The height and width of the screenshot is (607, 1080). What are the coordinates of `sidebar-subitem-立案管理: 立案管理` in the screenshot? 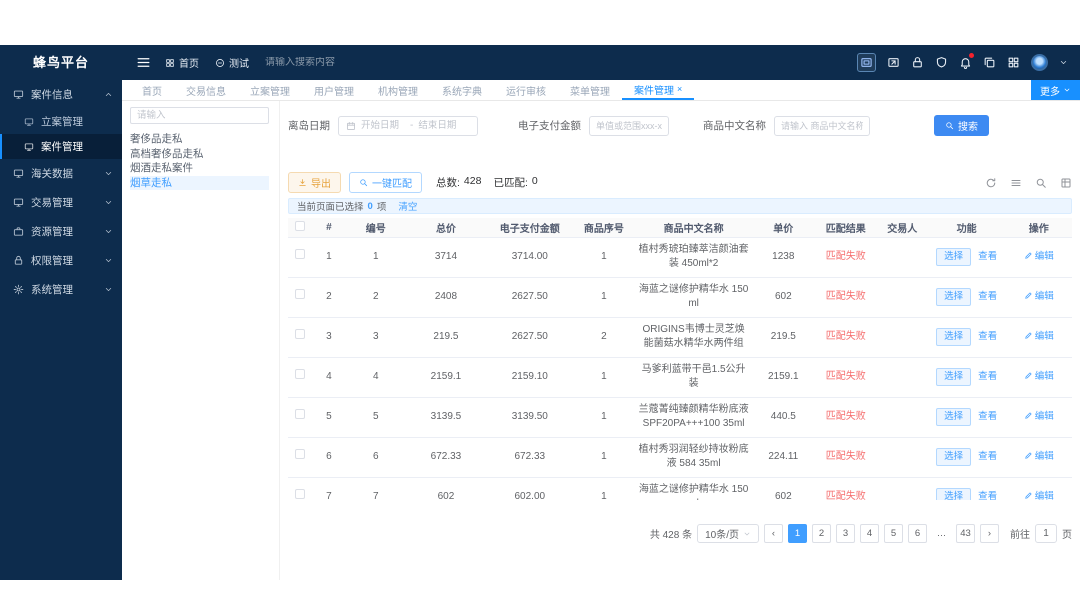 It's located at (61, 121).